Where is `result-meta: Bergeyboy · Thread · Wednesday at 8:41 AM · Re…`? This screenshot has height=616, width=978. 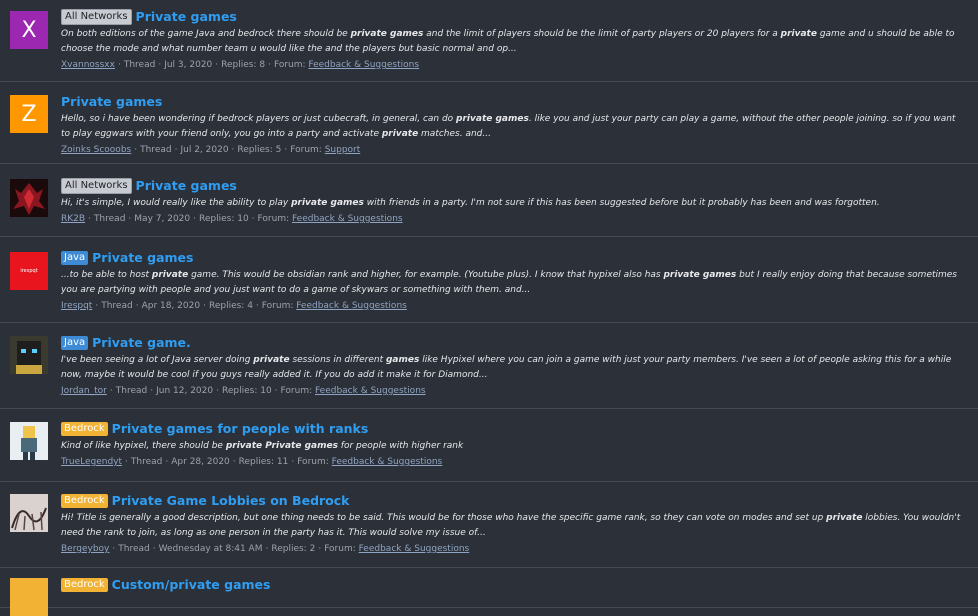
result-meta: Bergeyboy · Thread · Wednesday at 8:41 AM · Re… is located at coordinates (515, 549).